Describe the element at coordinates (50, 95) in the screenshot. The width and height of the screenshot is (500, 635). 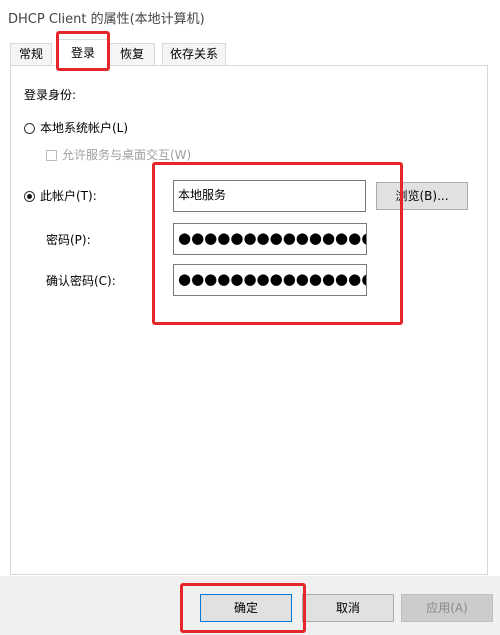
I see `logon-as-heading: 登录身份:` at that location.